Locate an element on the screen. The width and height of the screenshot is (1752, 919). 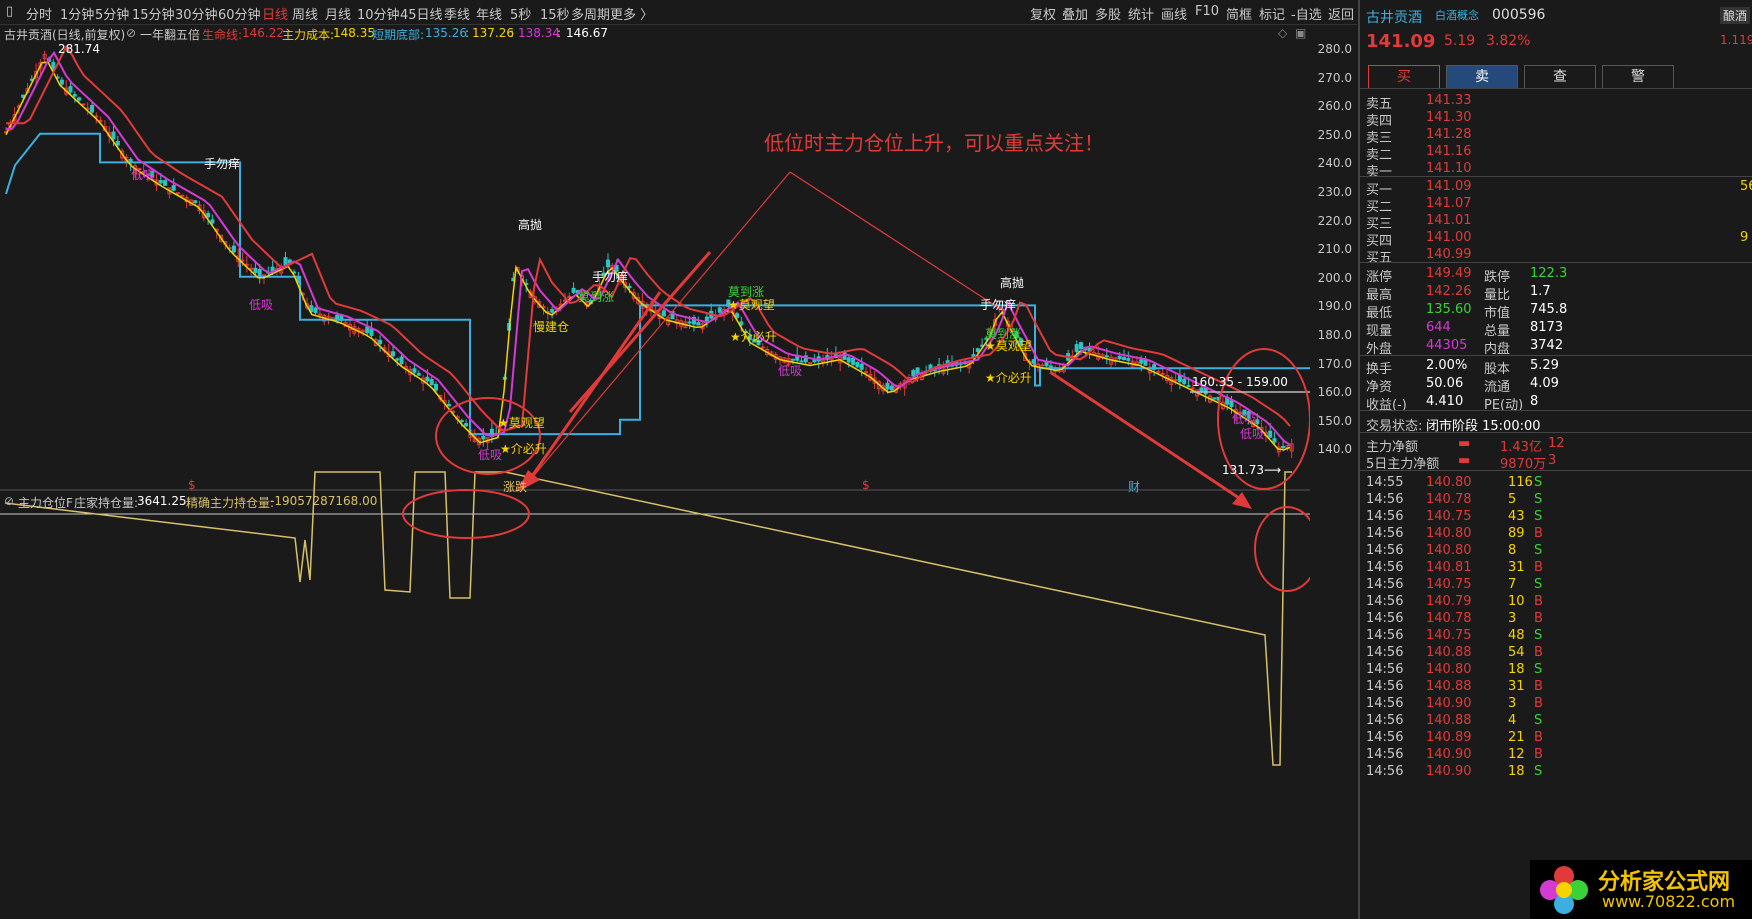
alert-button: 警 is located at coordinates (1638, 77).